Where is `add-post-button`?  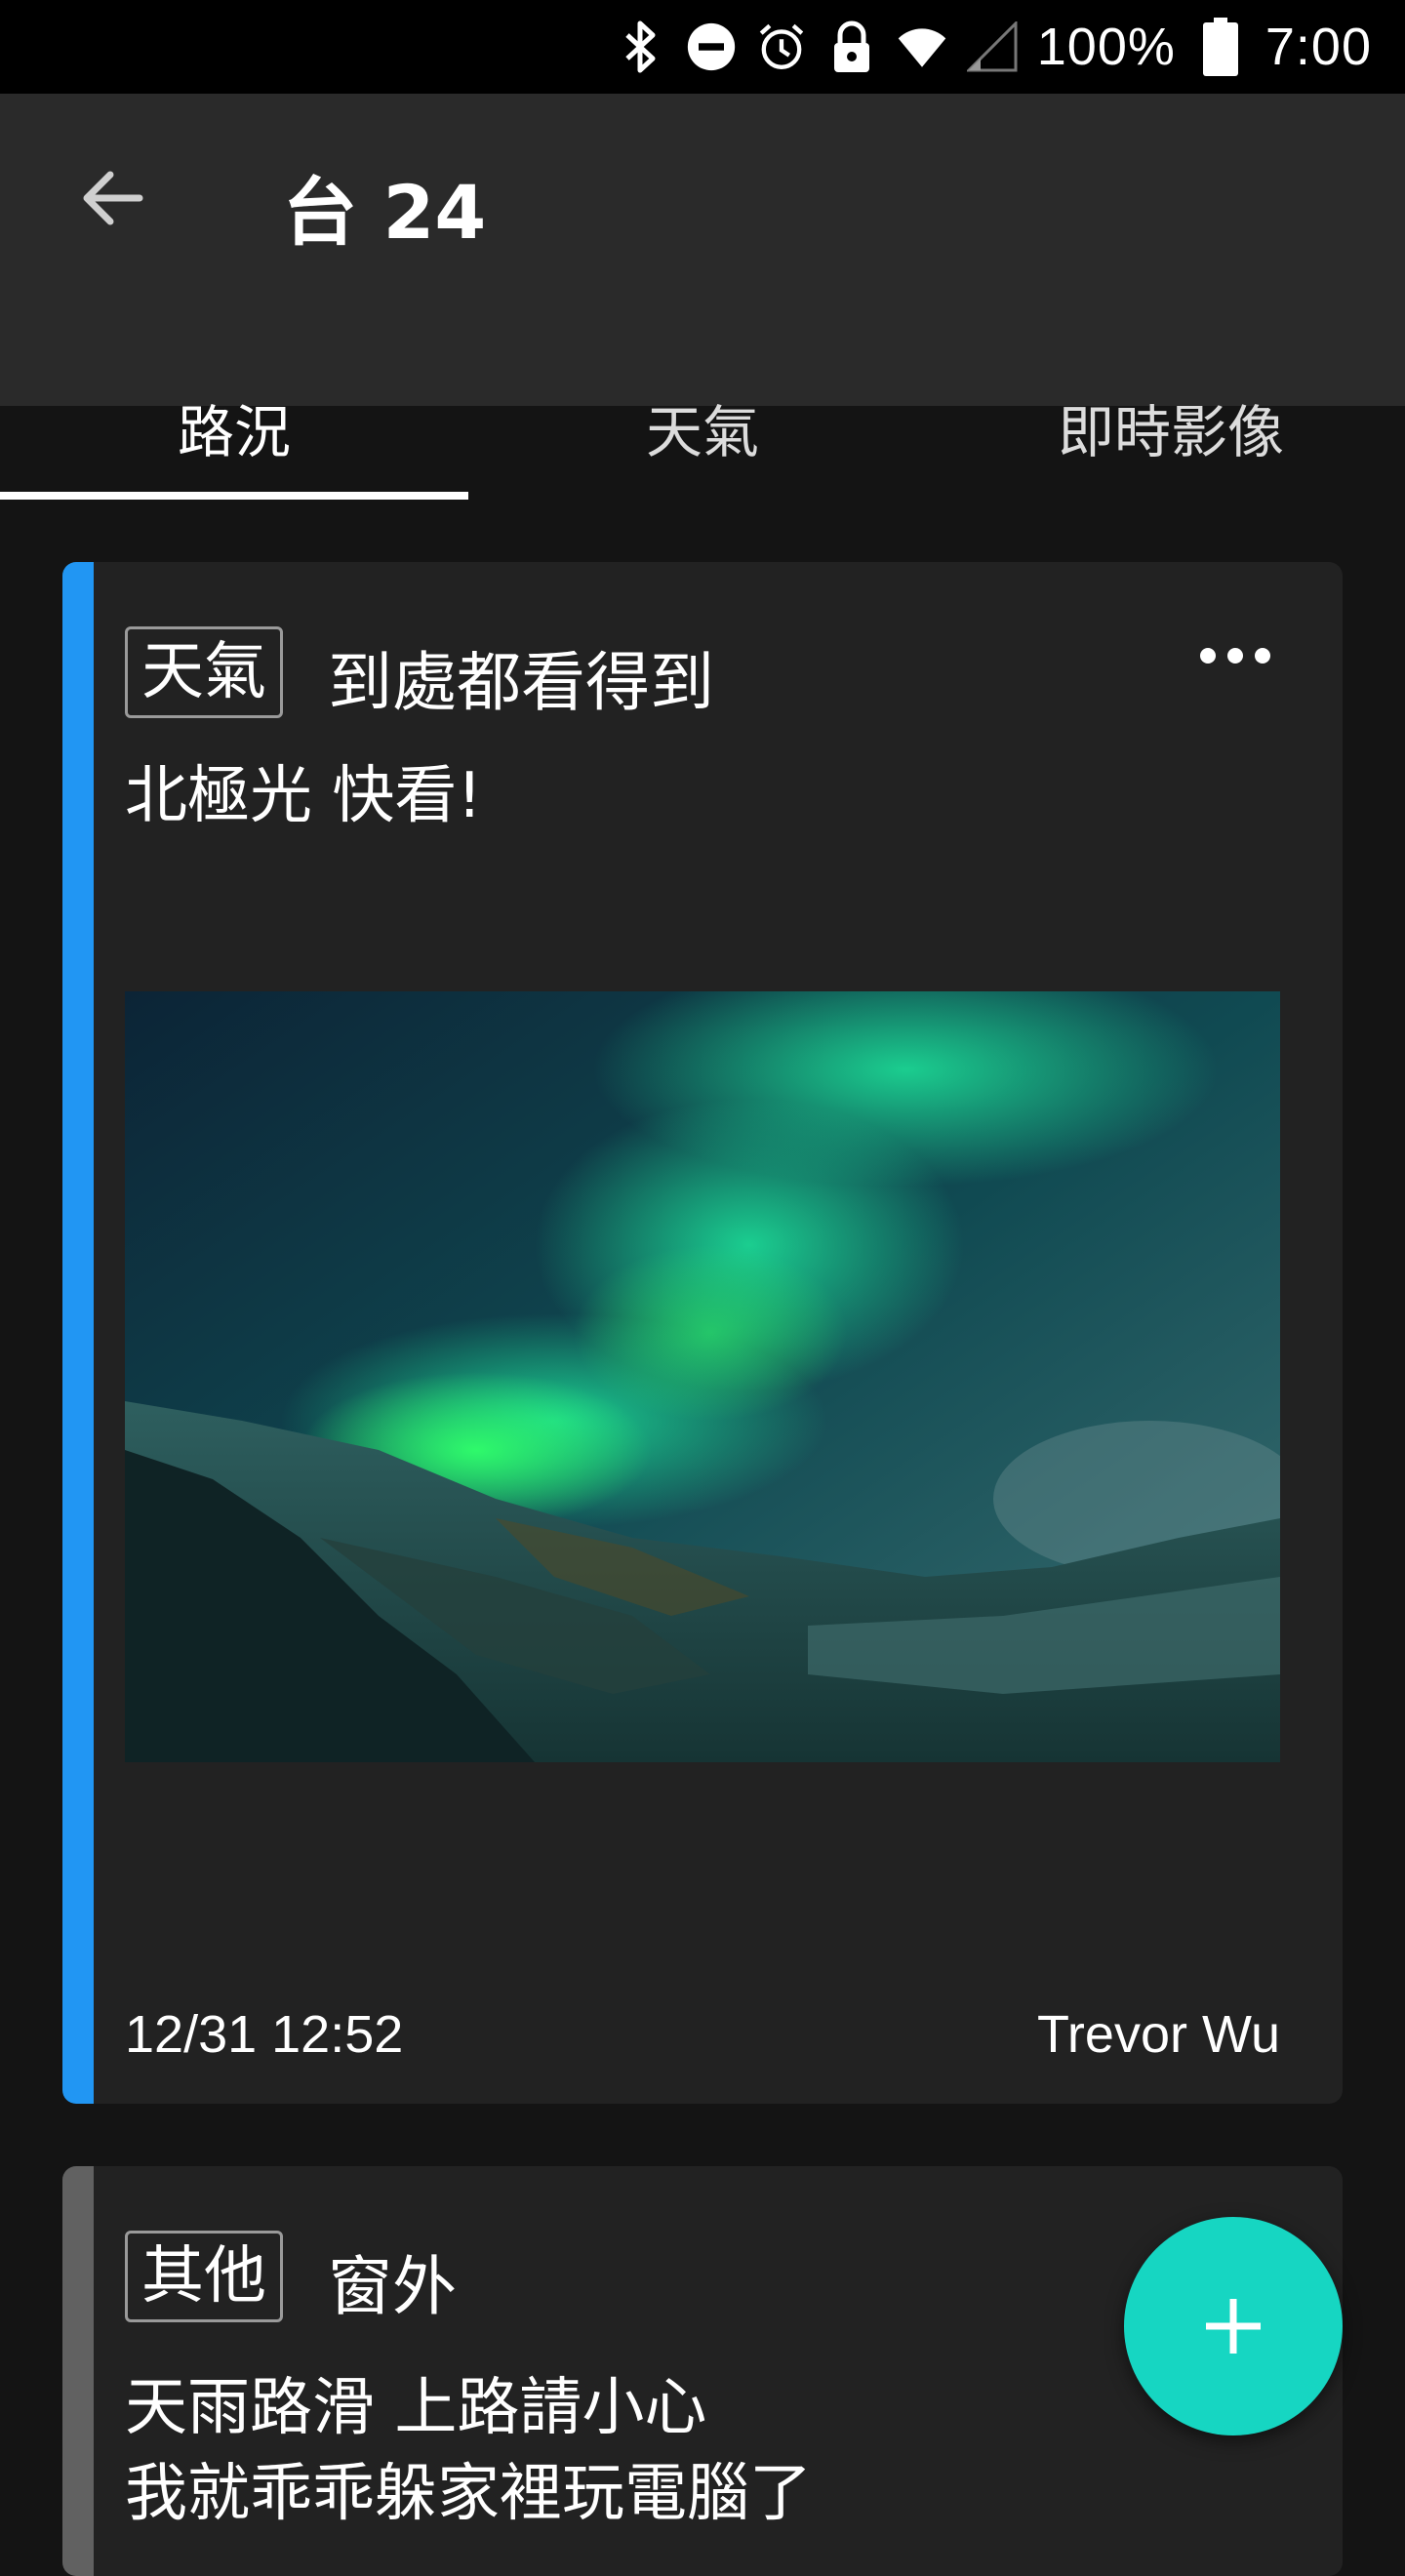
add-post-button is located at coordinates (1233, 2326).